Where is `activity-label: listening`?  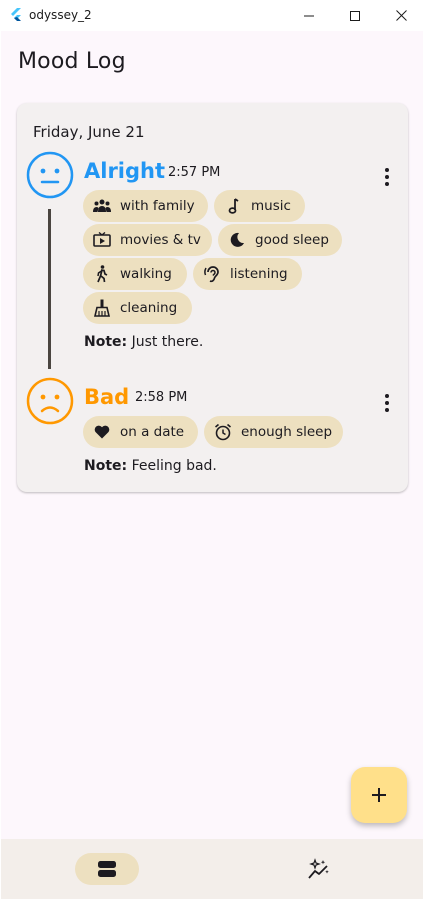 activity-label: listening is located at coordinates (259, 274).